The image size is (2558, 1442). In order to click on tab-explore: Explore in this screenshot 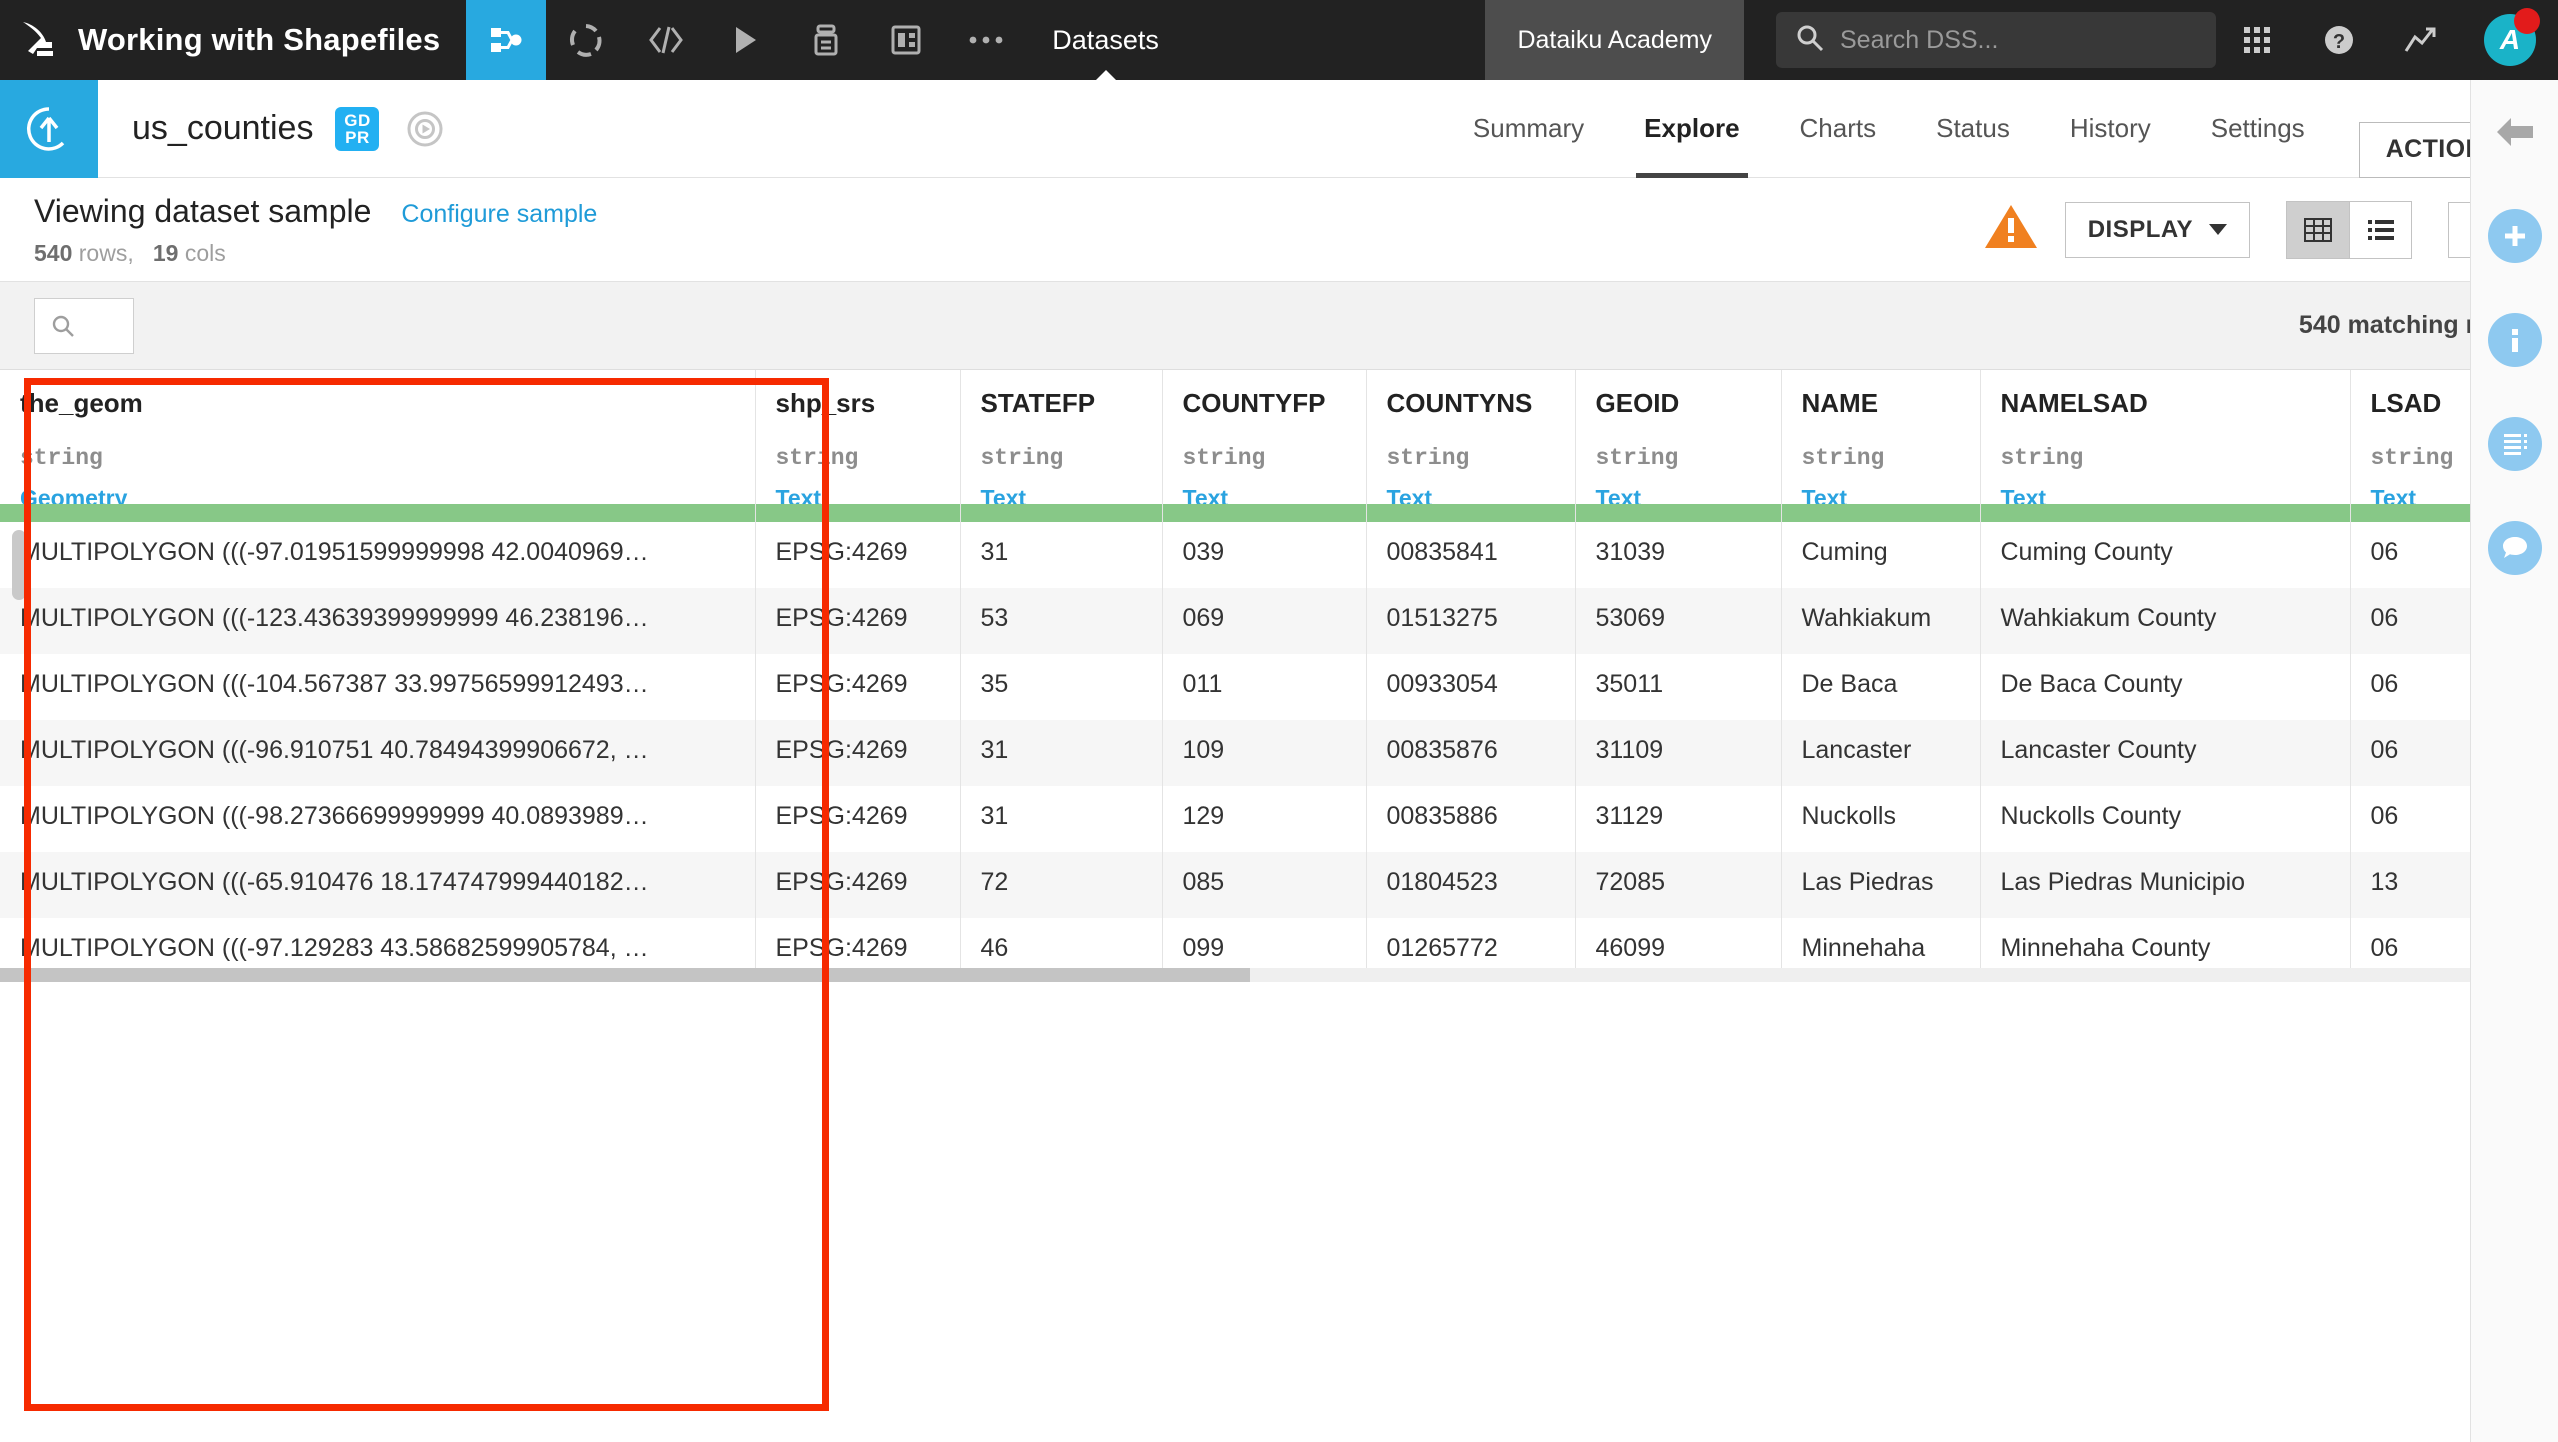, I will do `click(1691, 129)`.